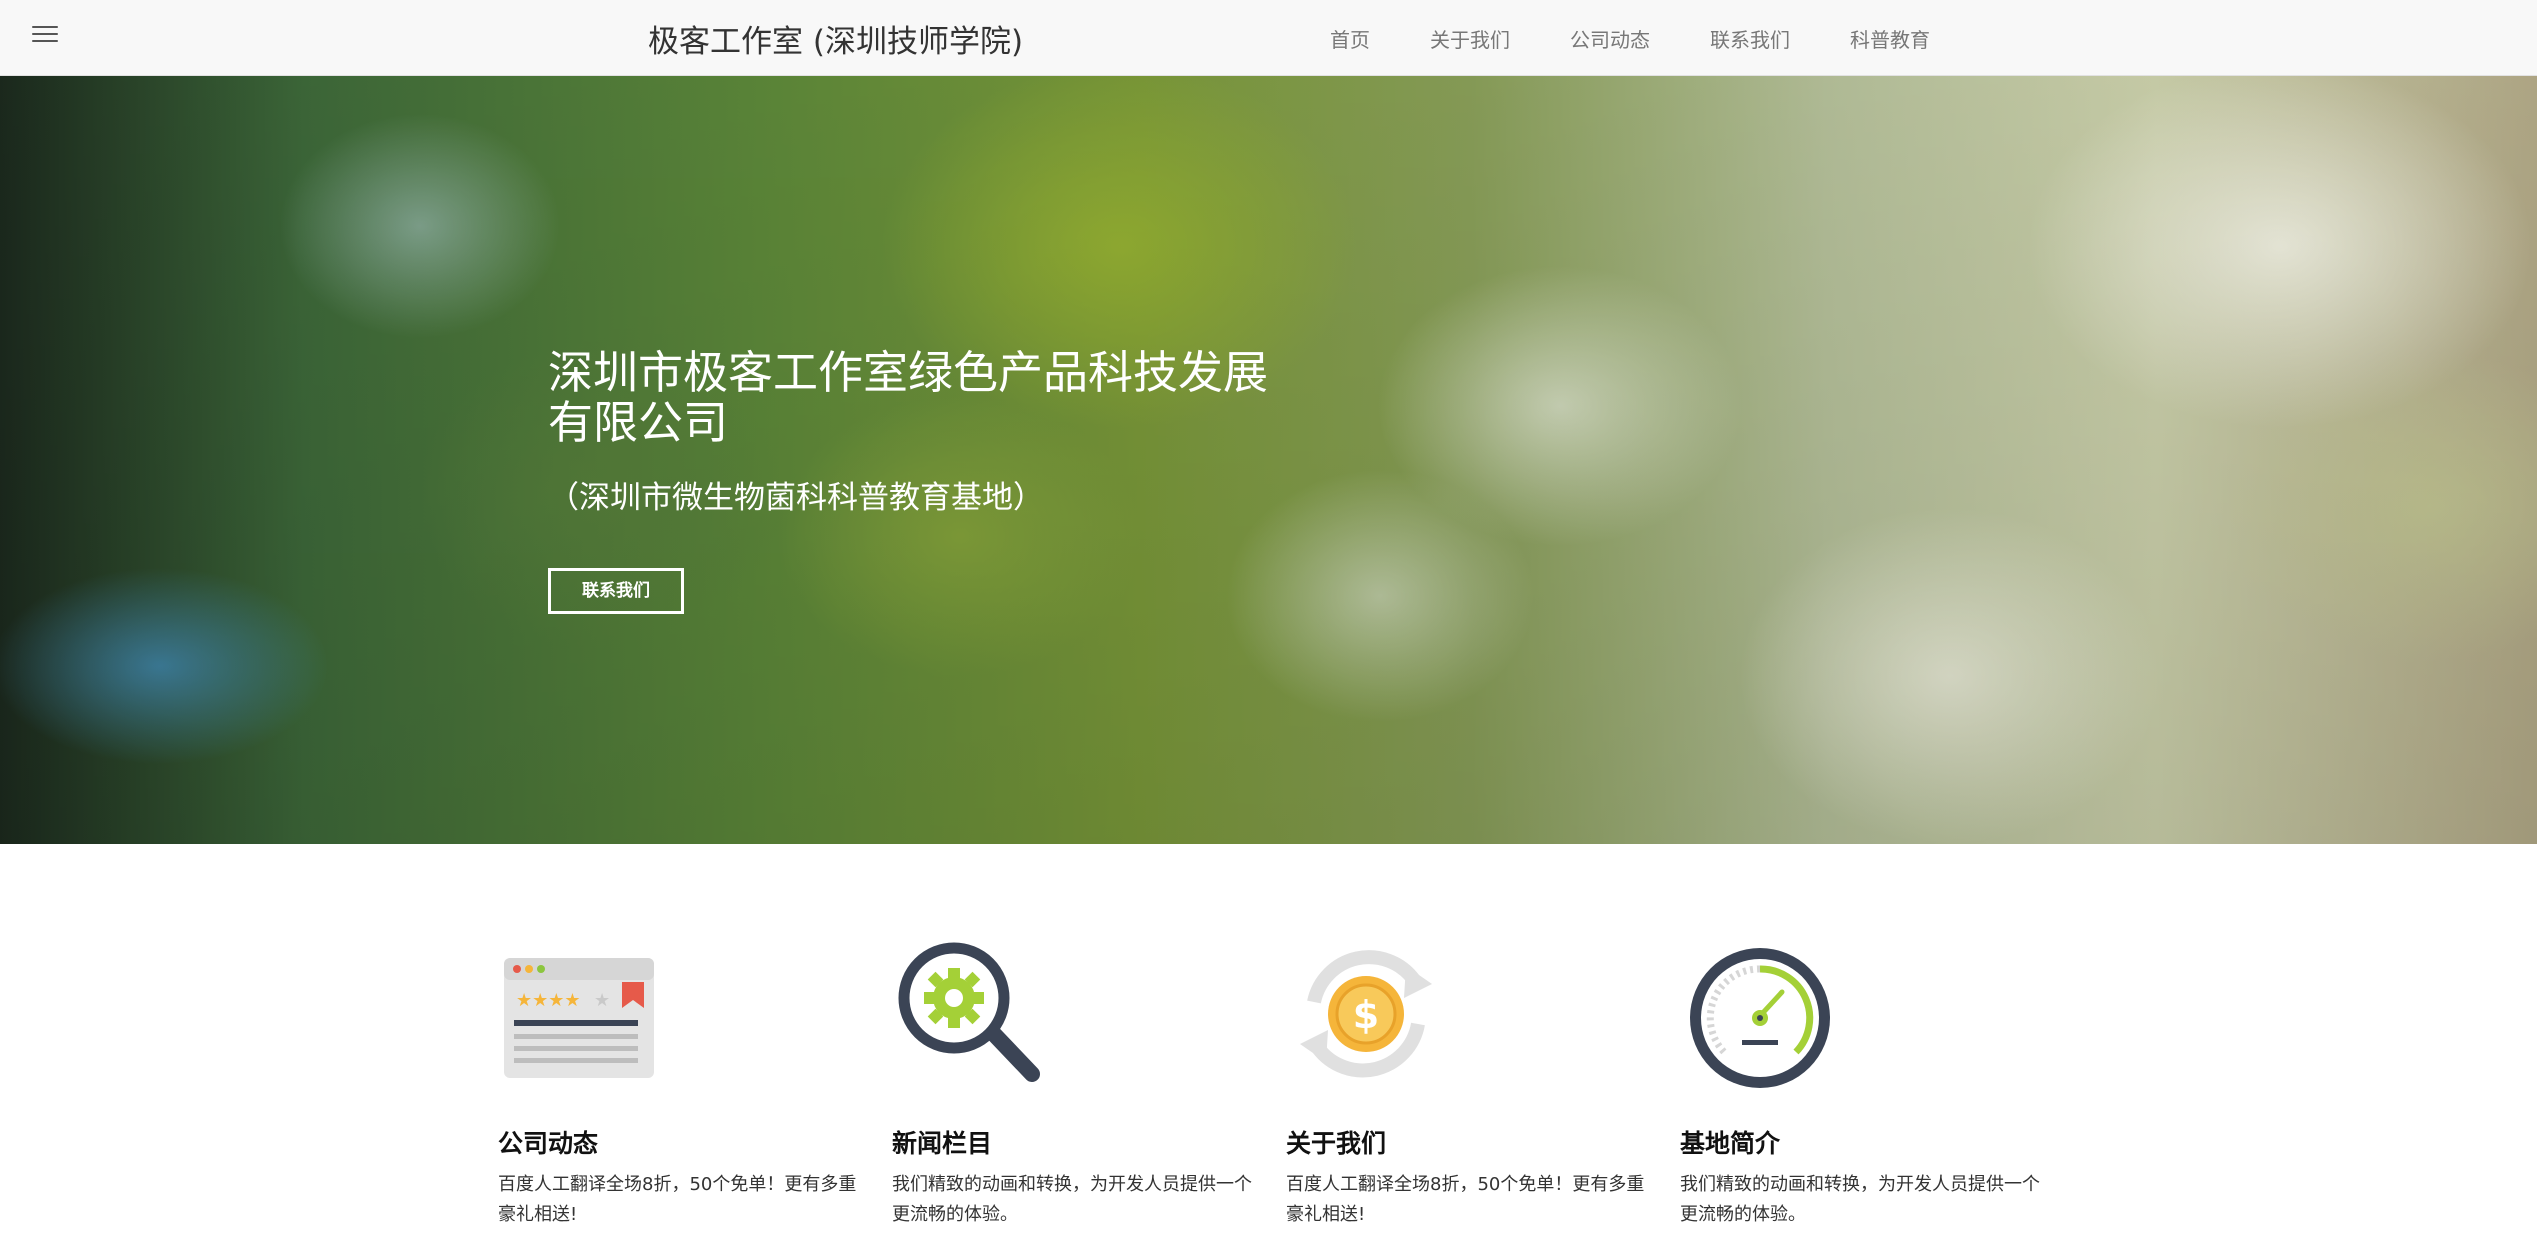  What do you see at coordinates (579, 1018) in the screenshot?
I see `rating-browser-icon: ★★★★ ★` at bounding box center [579, 1018].